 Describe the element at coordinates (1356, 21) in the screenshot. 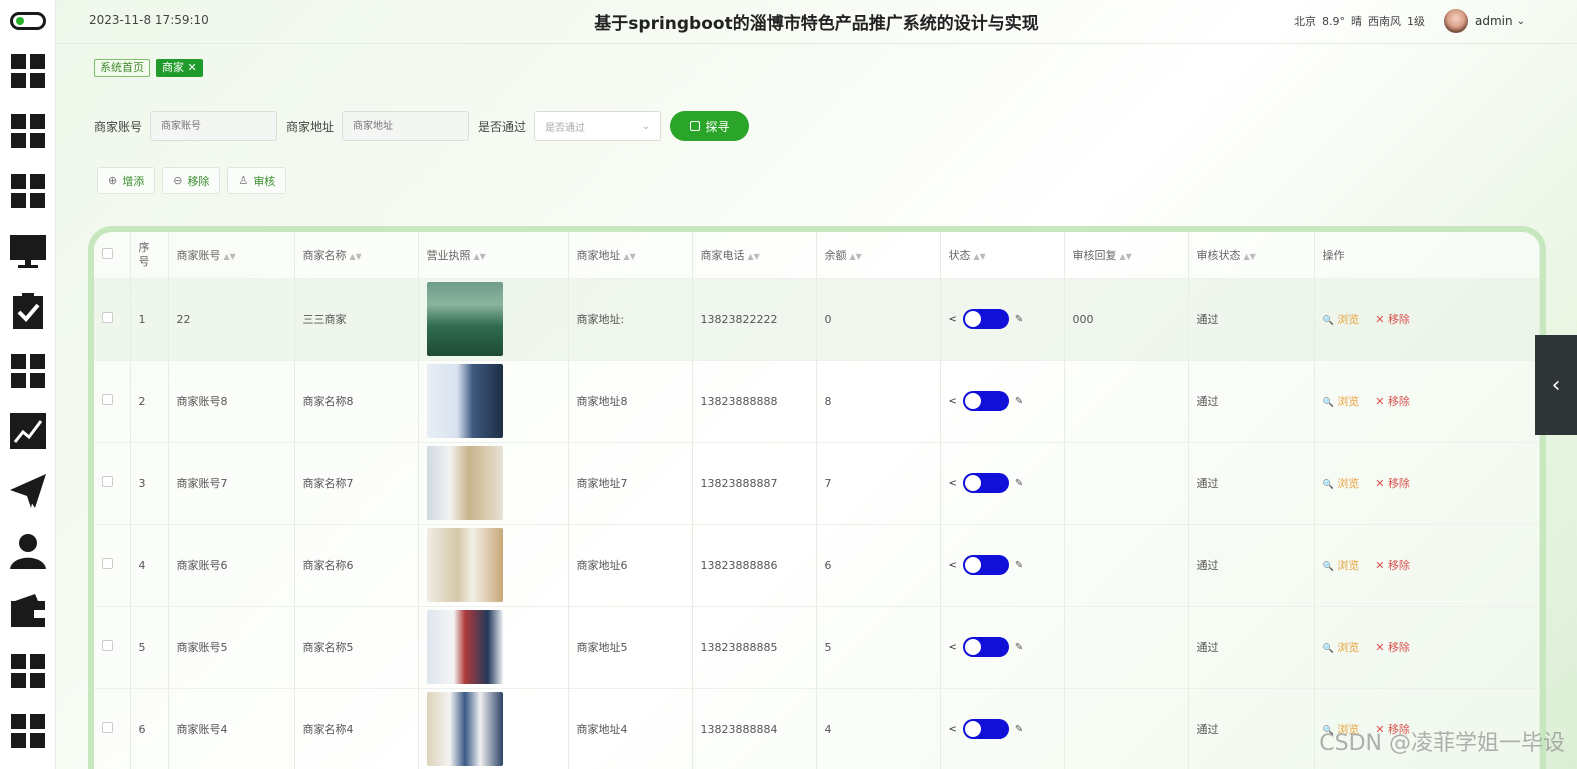

I see `weather-condition: 晴` at that location.